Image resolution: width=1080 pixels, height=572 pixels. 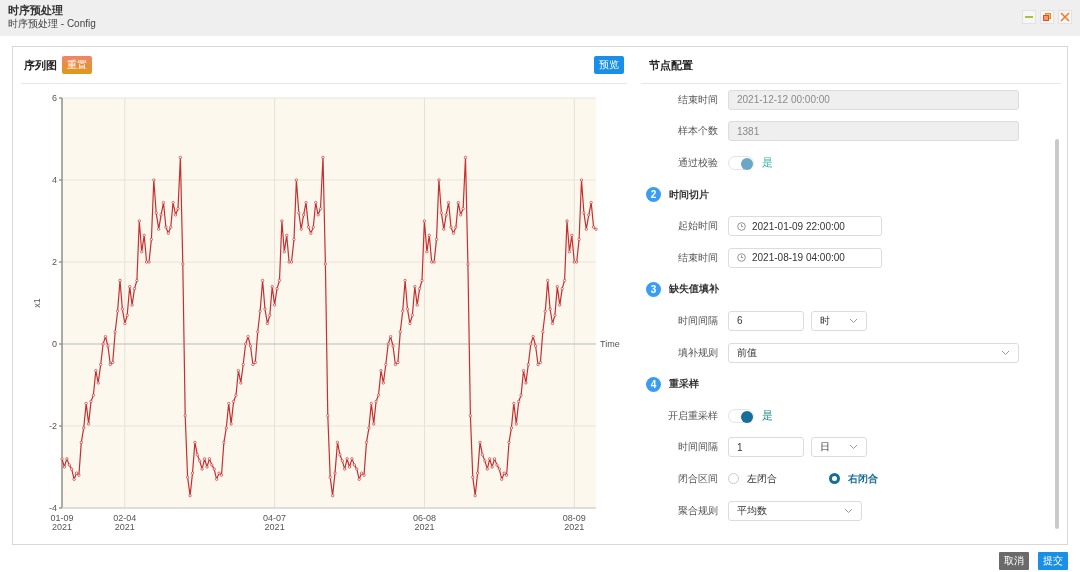 What do you see at coordinates (54, 344) in the screenshot?
I see `y-tick-label: 0` at bounding box center [54, 344].